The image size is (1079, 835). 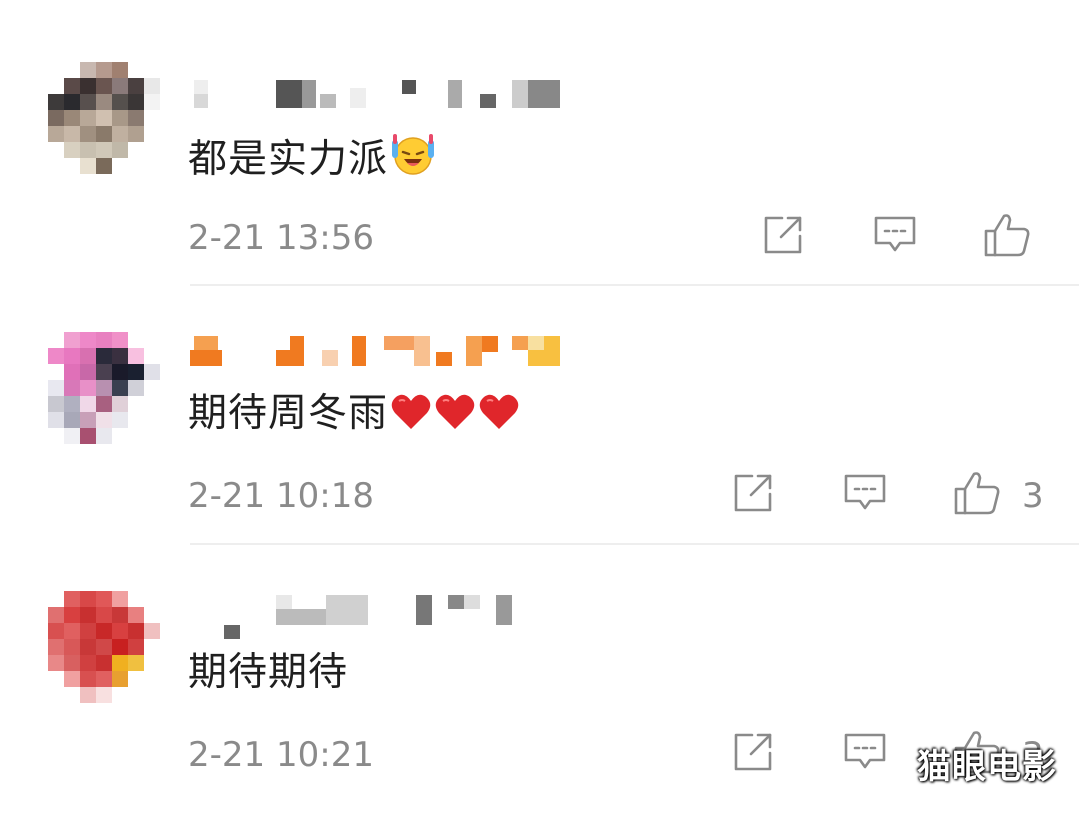 I want to click on comment-text-body: 都是实力派, so click(x=288, y=159).